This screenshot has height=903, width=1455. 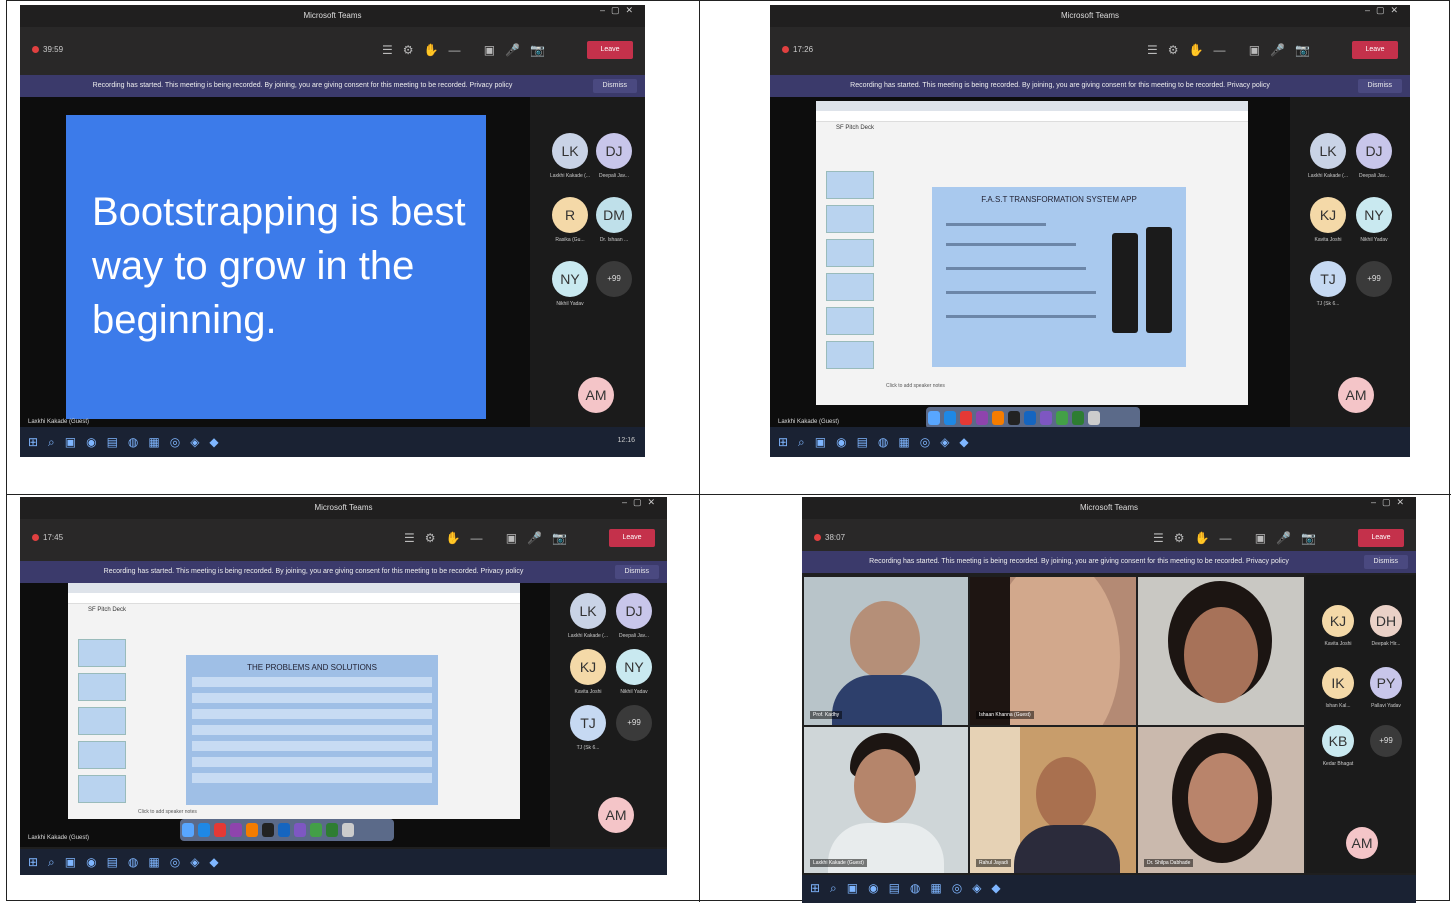 I want to click on avatar: DM, so click(x=614, y=215).